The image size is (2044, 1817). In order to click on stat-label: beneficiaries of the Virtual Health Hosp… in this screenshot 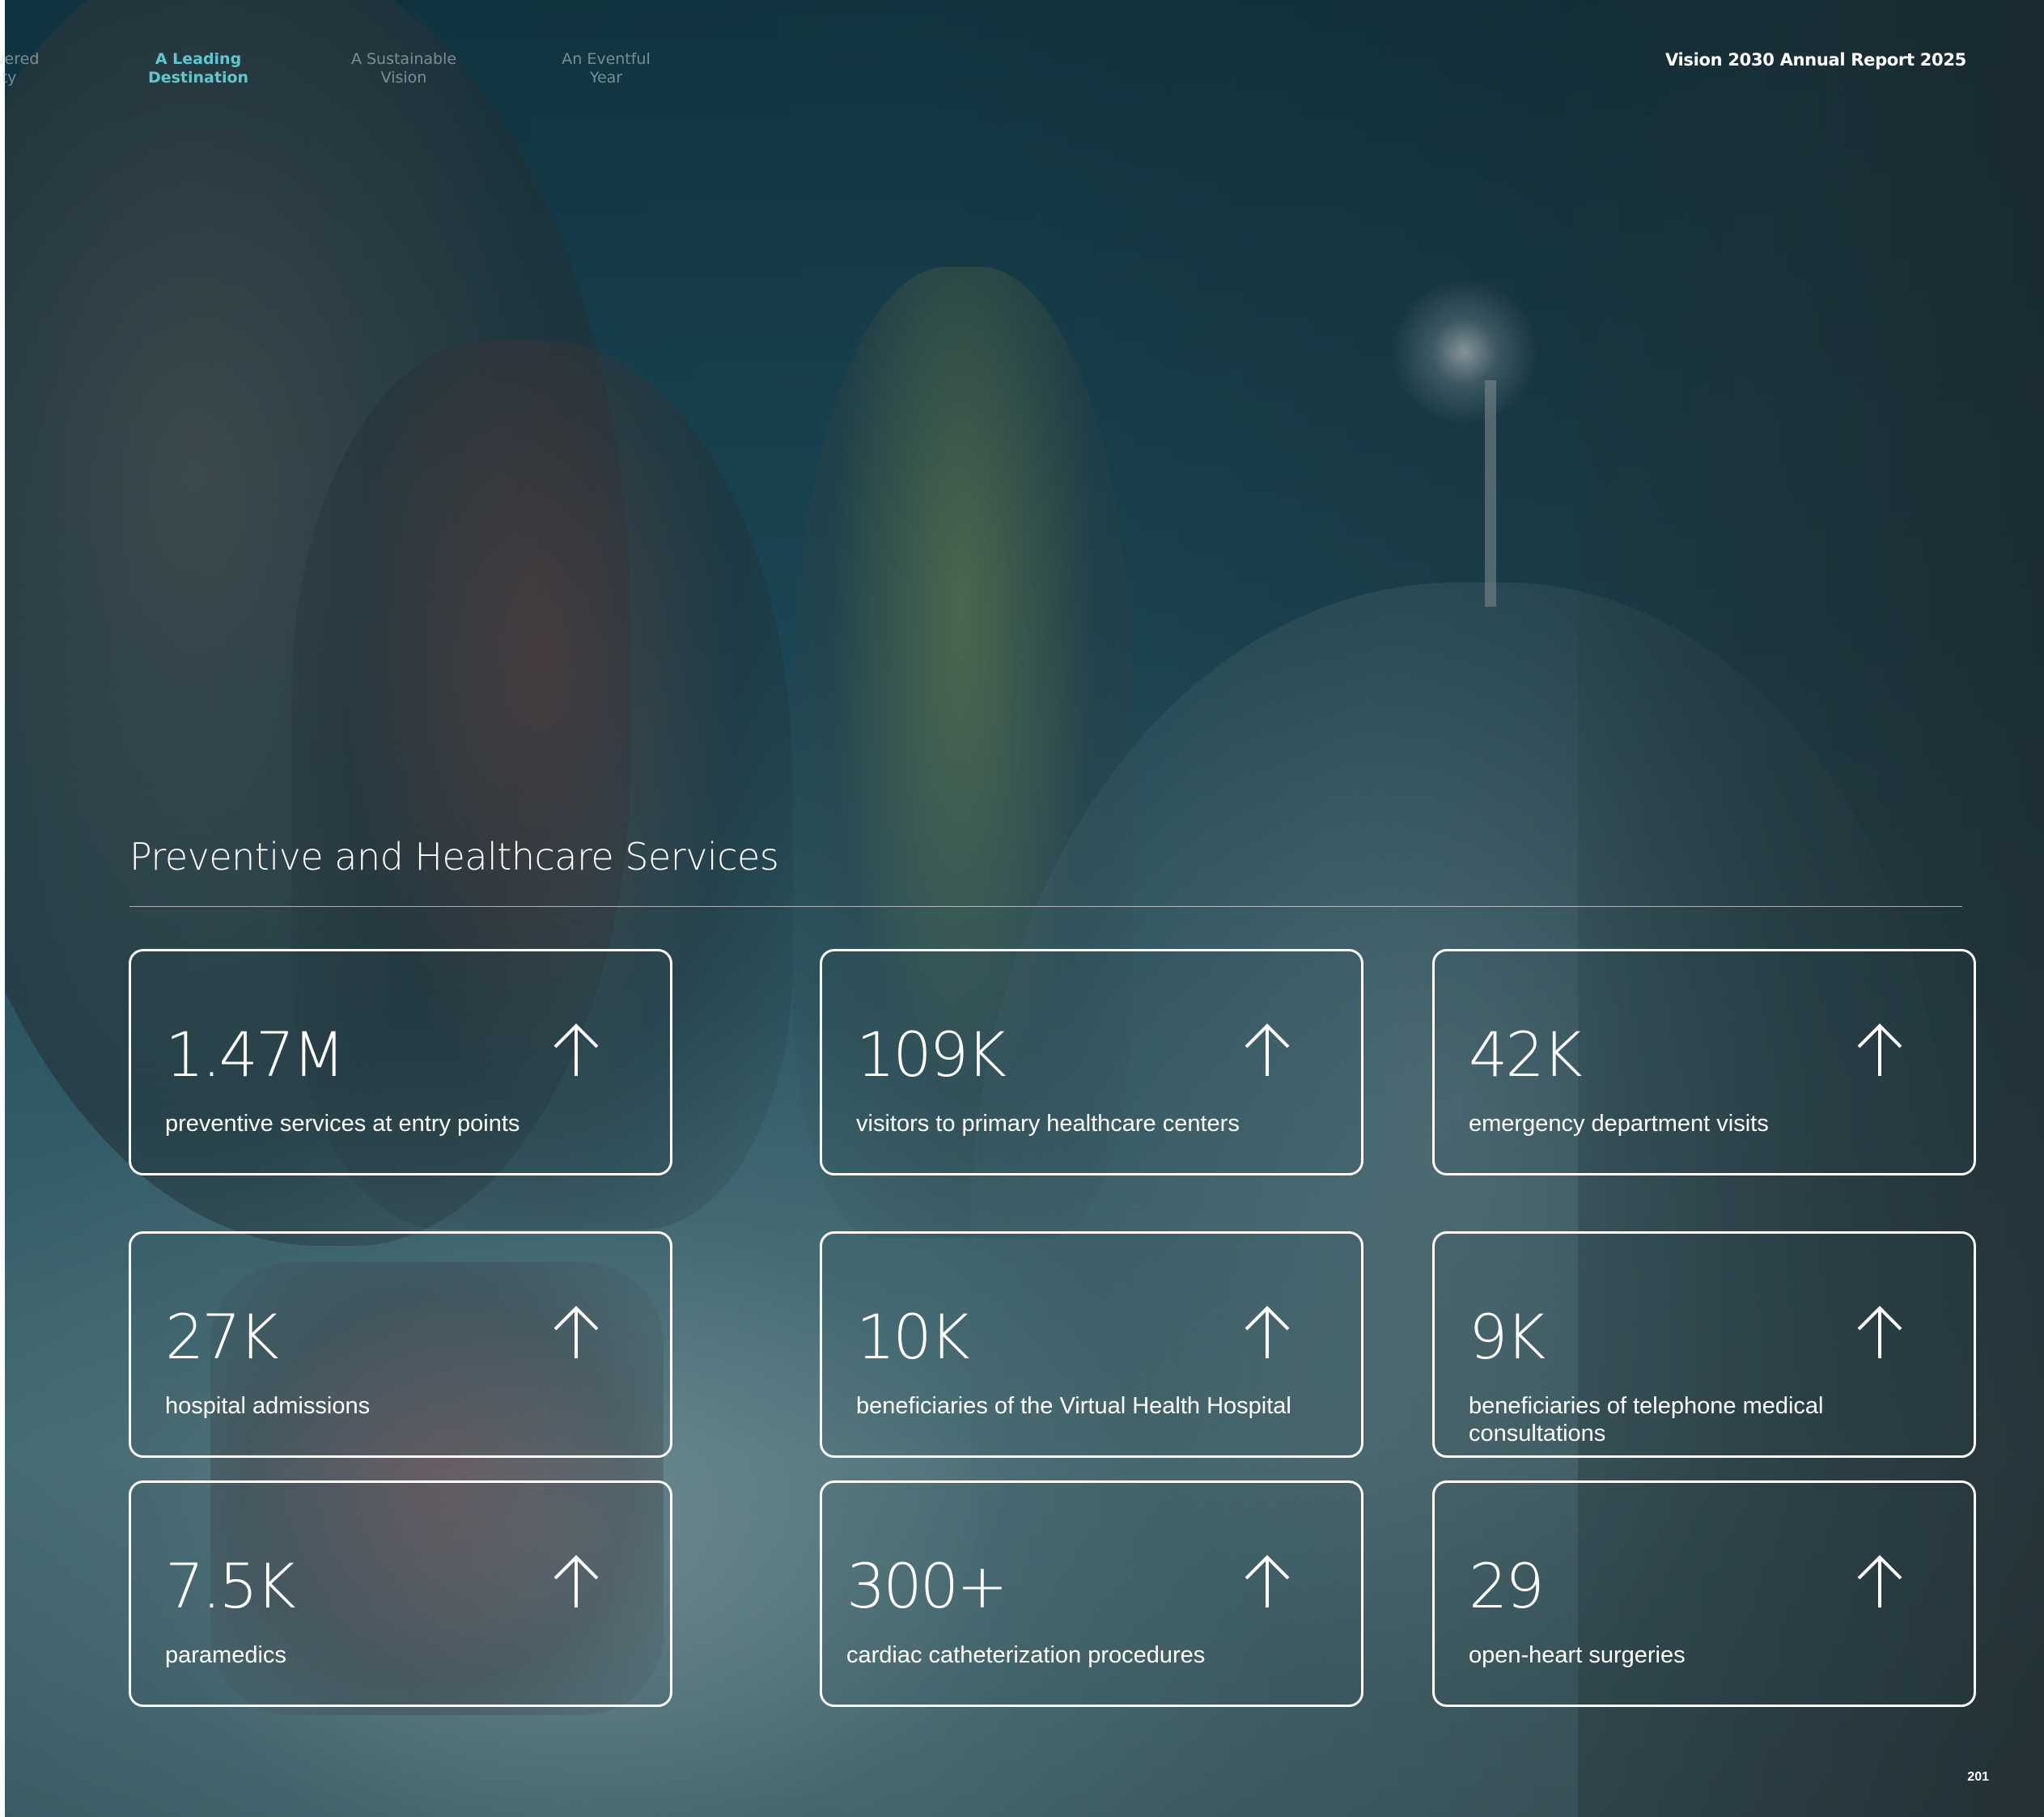, I will do `click(1073, 1406)`.